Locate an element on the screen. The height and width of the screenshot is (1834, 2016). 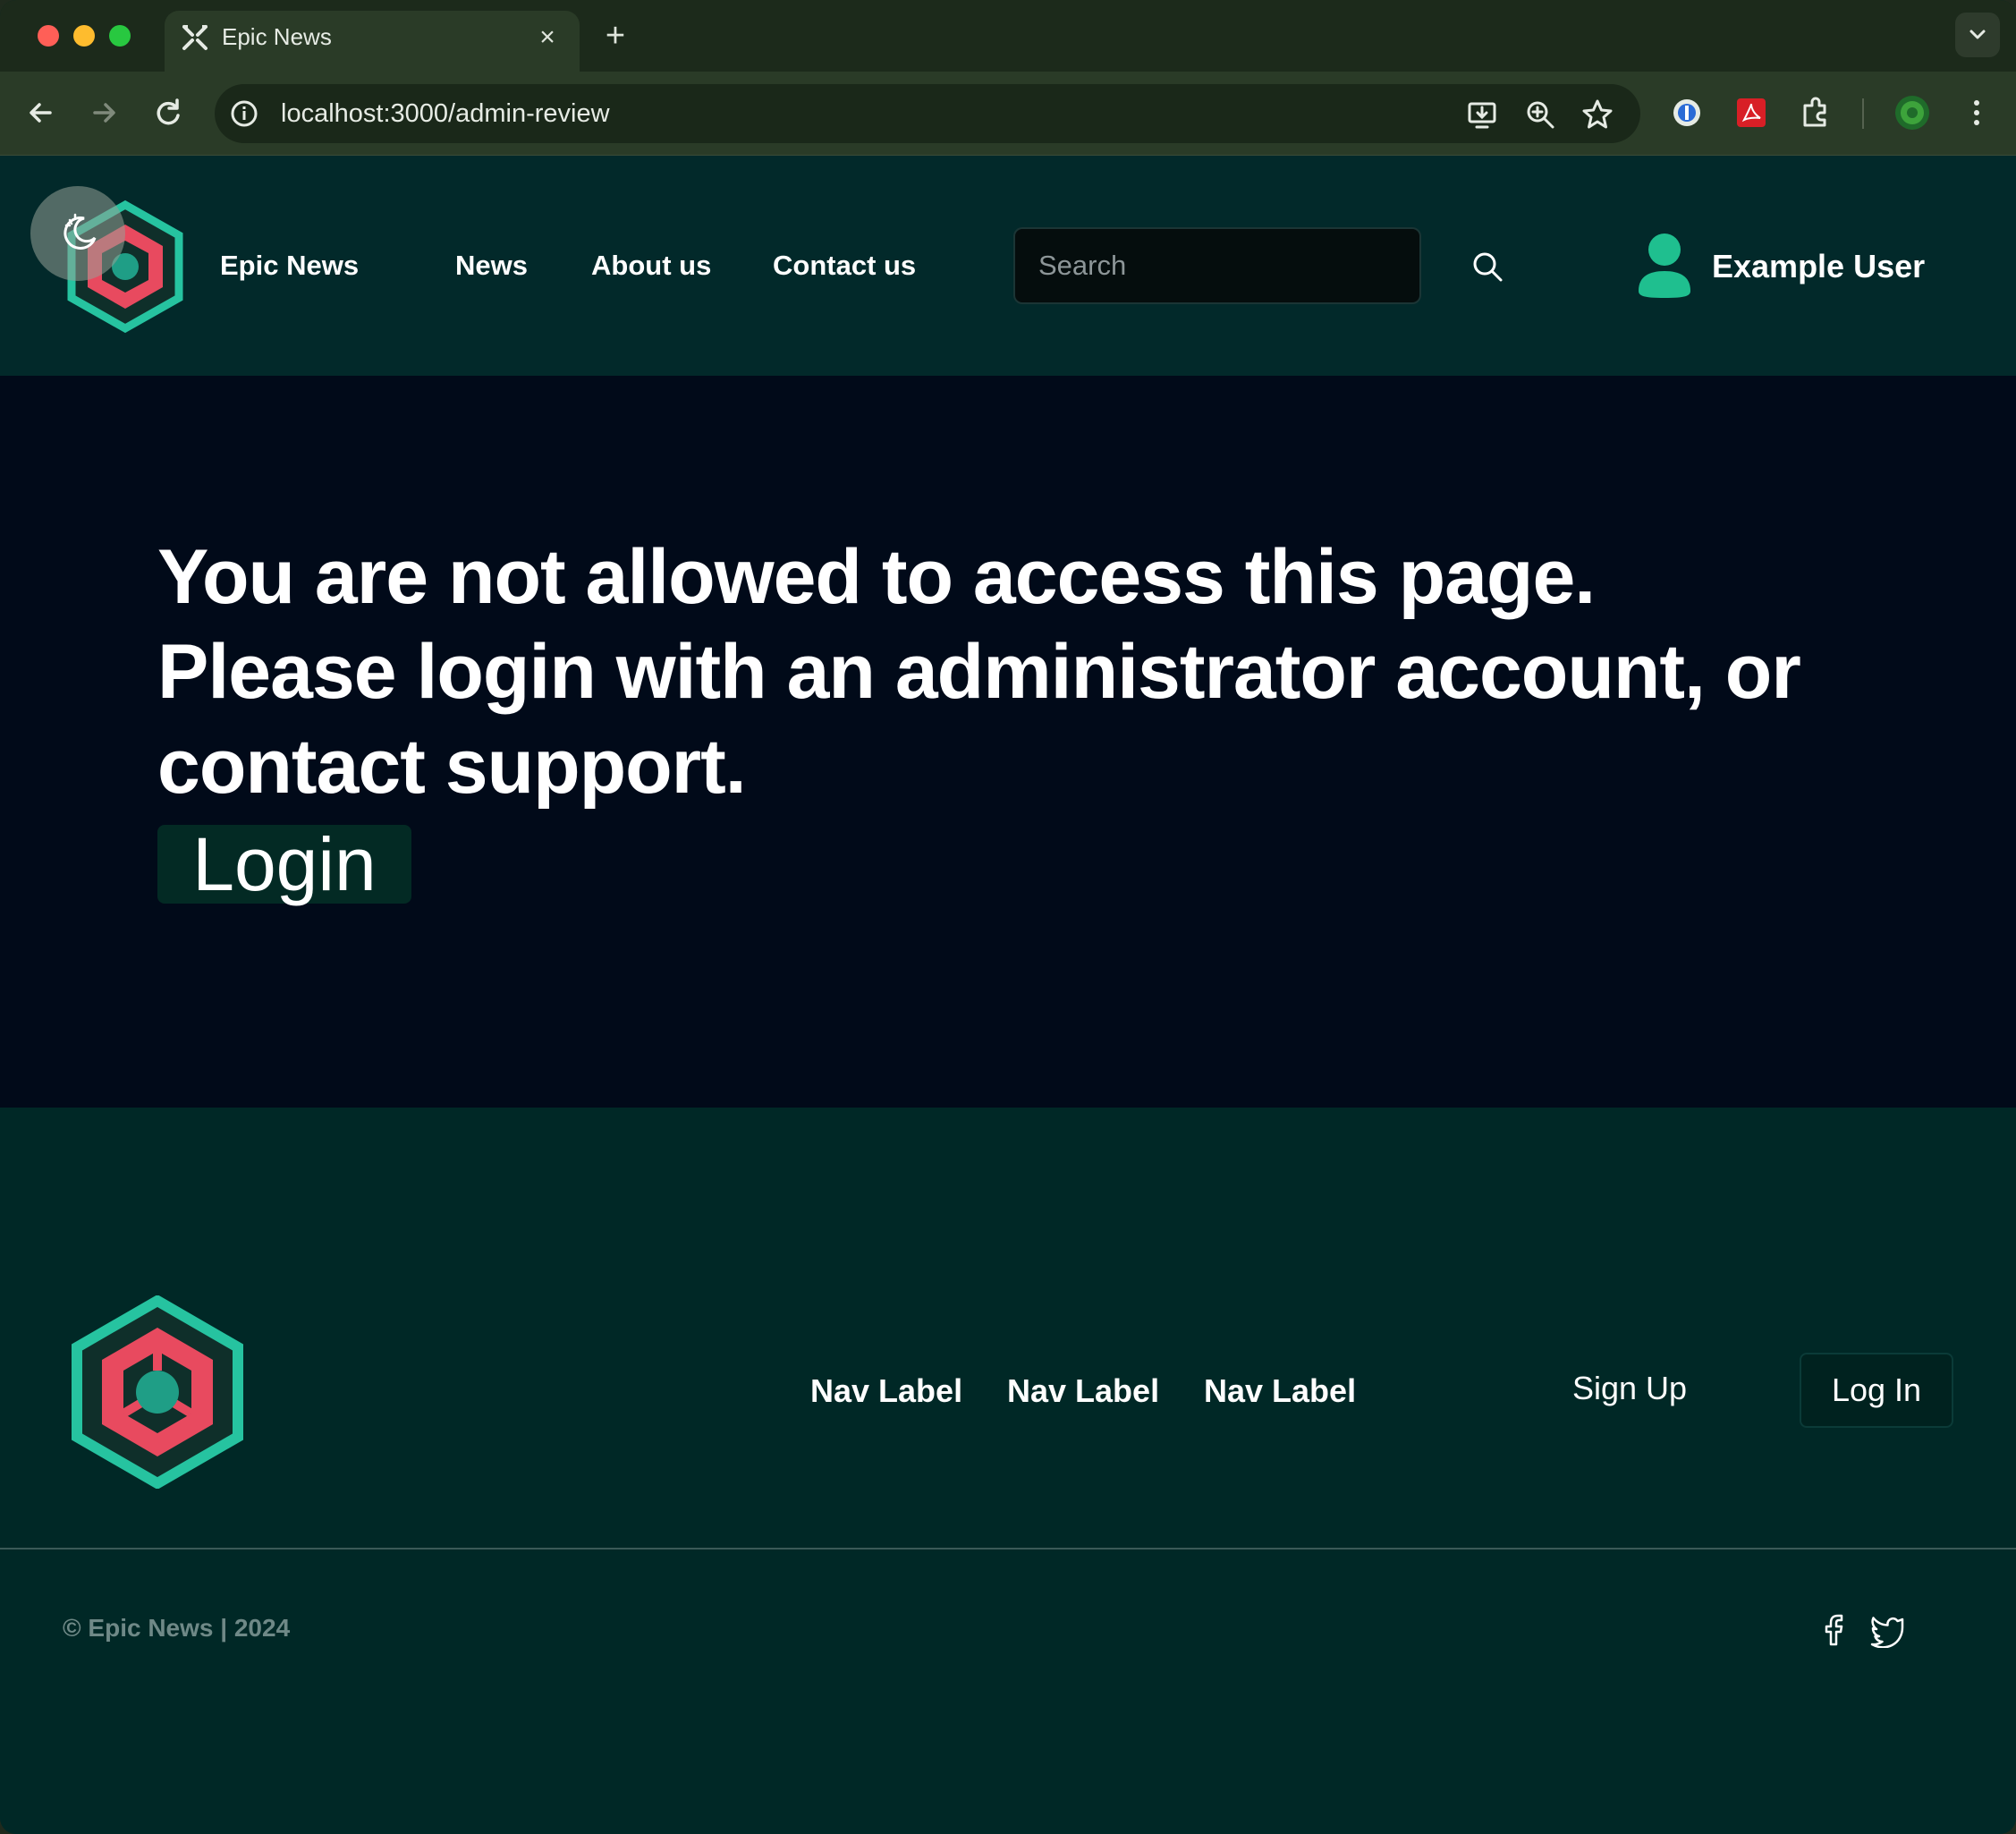
login-button: Login is located at coordinates (284, 864).